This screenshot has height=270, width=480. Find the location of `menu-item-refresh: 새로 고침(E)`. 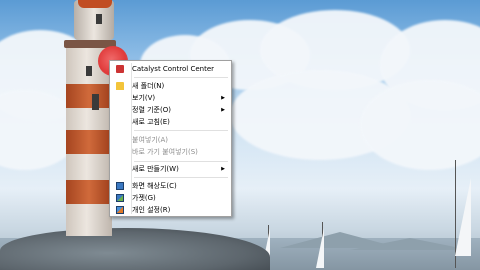

menu-item-refresh: 새로 고침(E) is located at coordinates (170, 122).